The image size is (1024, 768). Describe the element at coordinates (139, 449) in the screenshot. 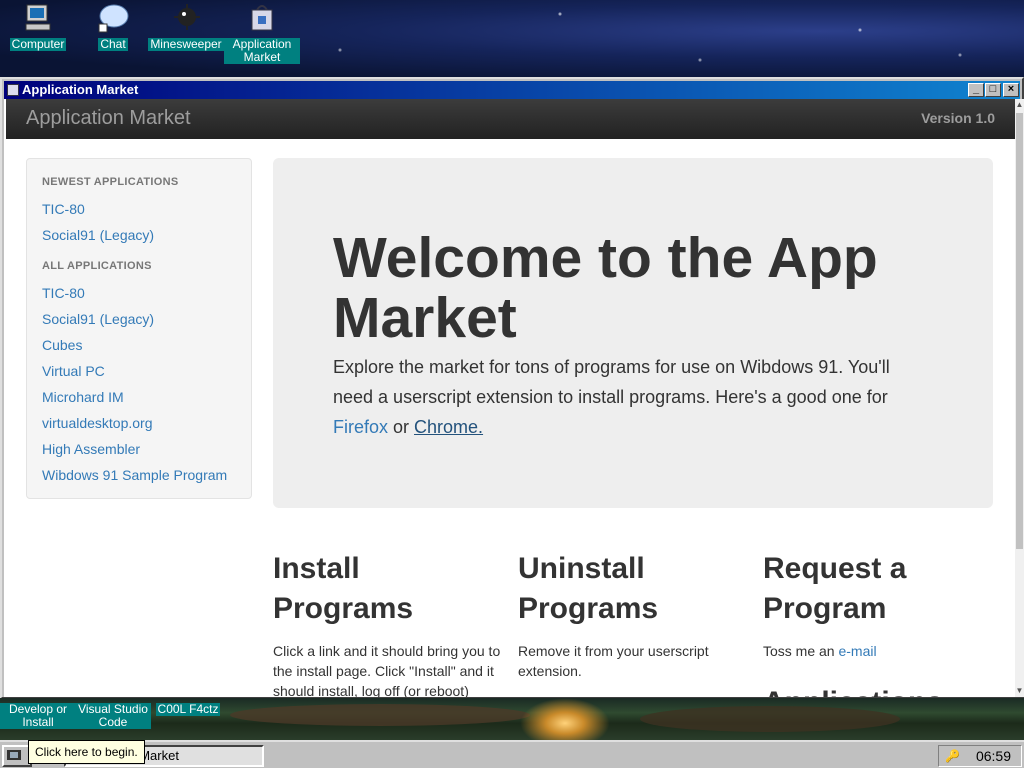

I see `sidebar-link-high-assembler: High Assembler` at that location.